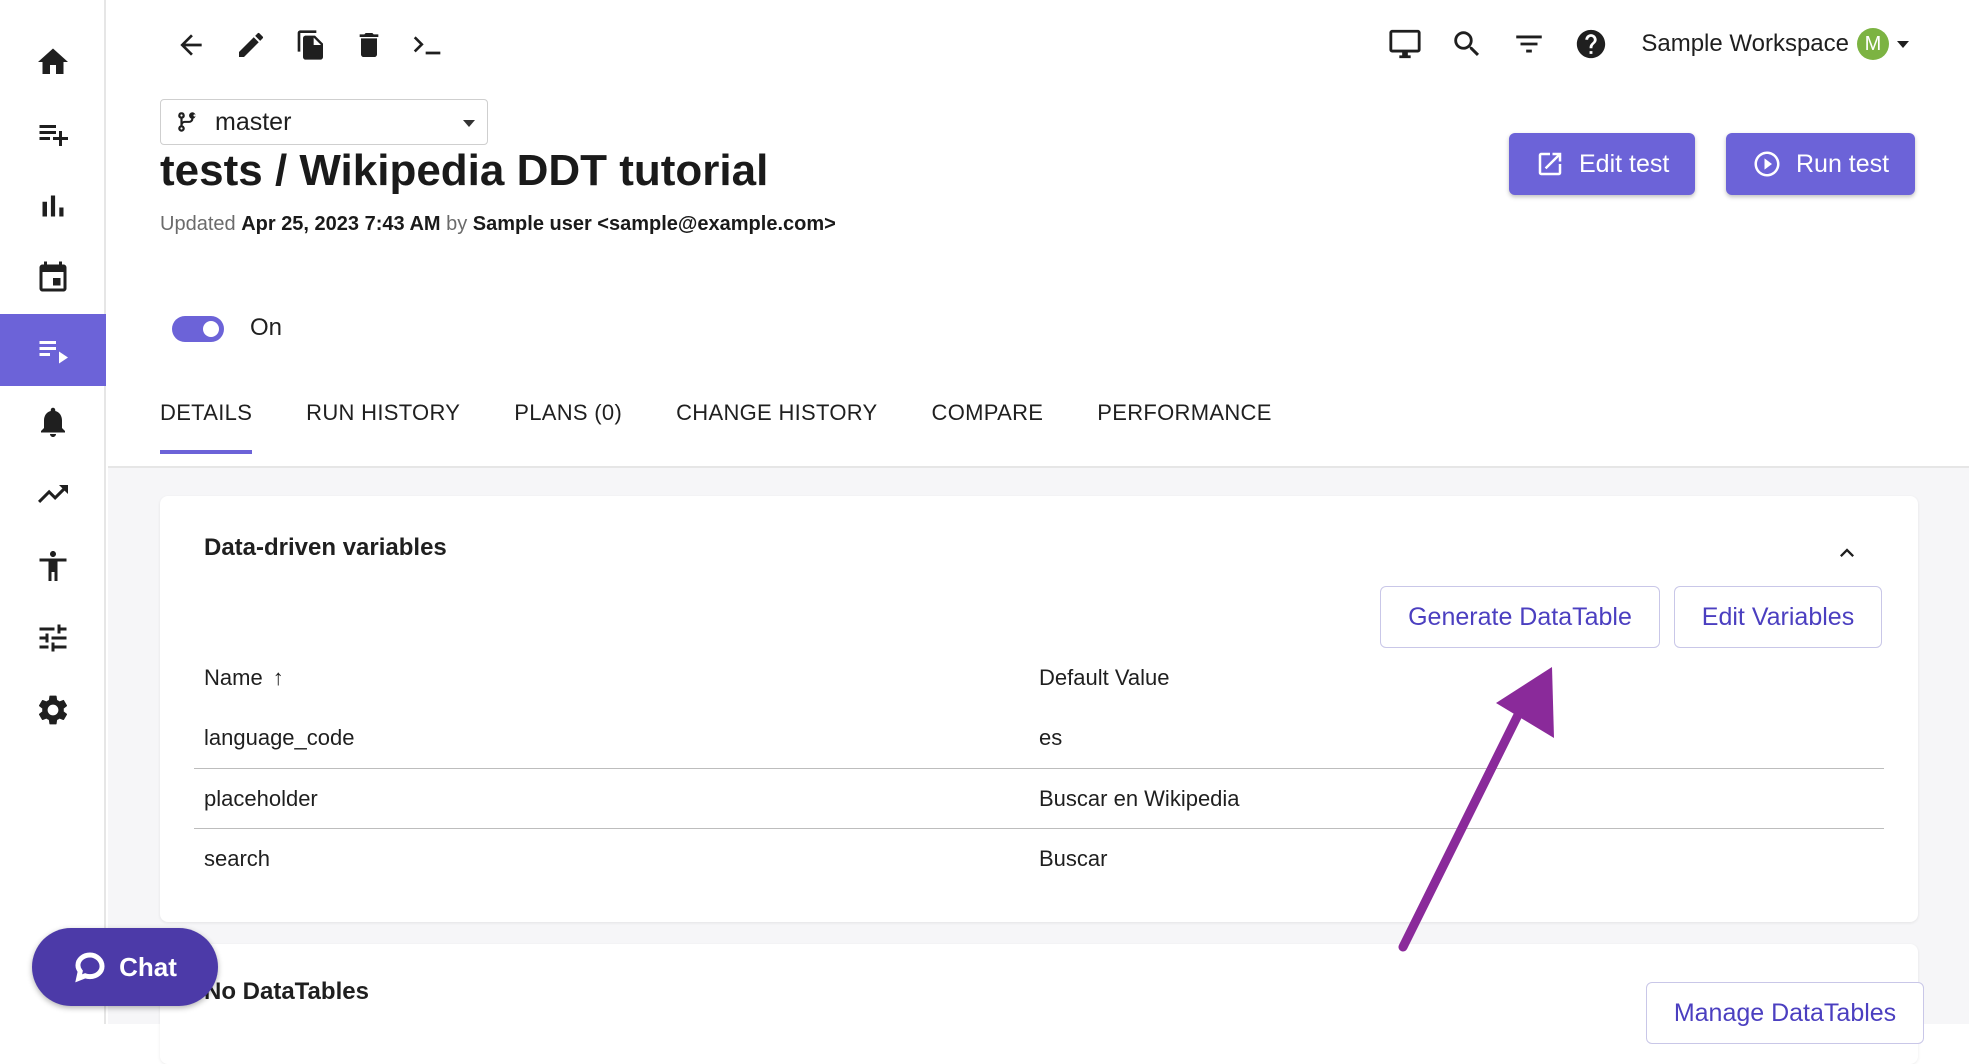 This screenshot has width=1969, height=1064. I want to click on sidebar-item-create, so click(53, 134).